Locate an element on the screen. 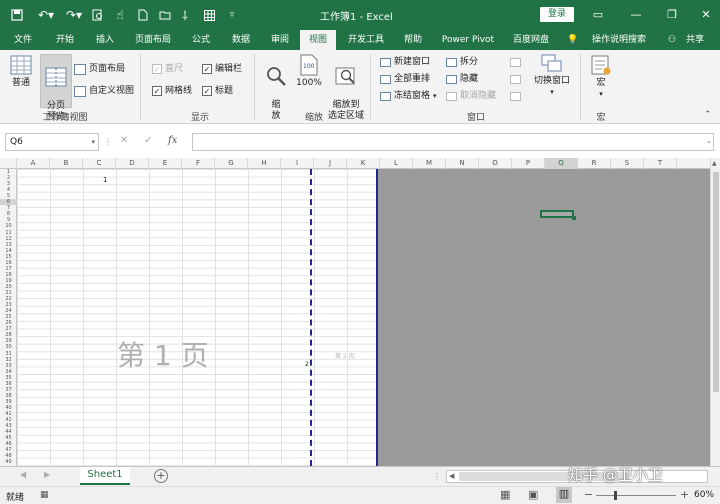 This screenshot has width=720, height=504. column-header: N is located at coordinates (462, 163).